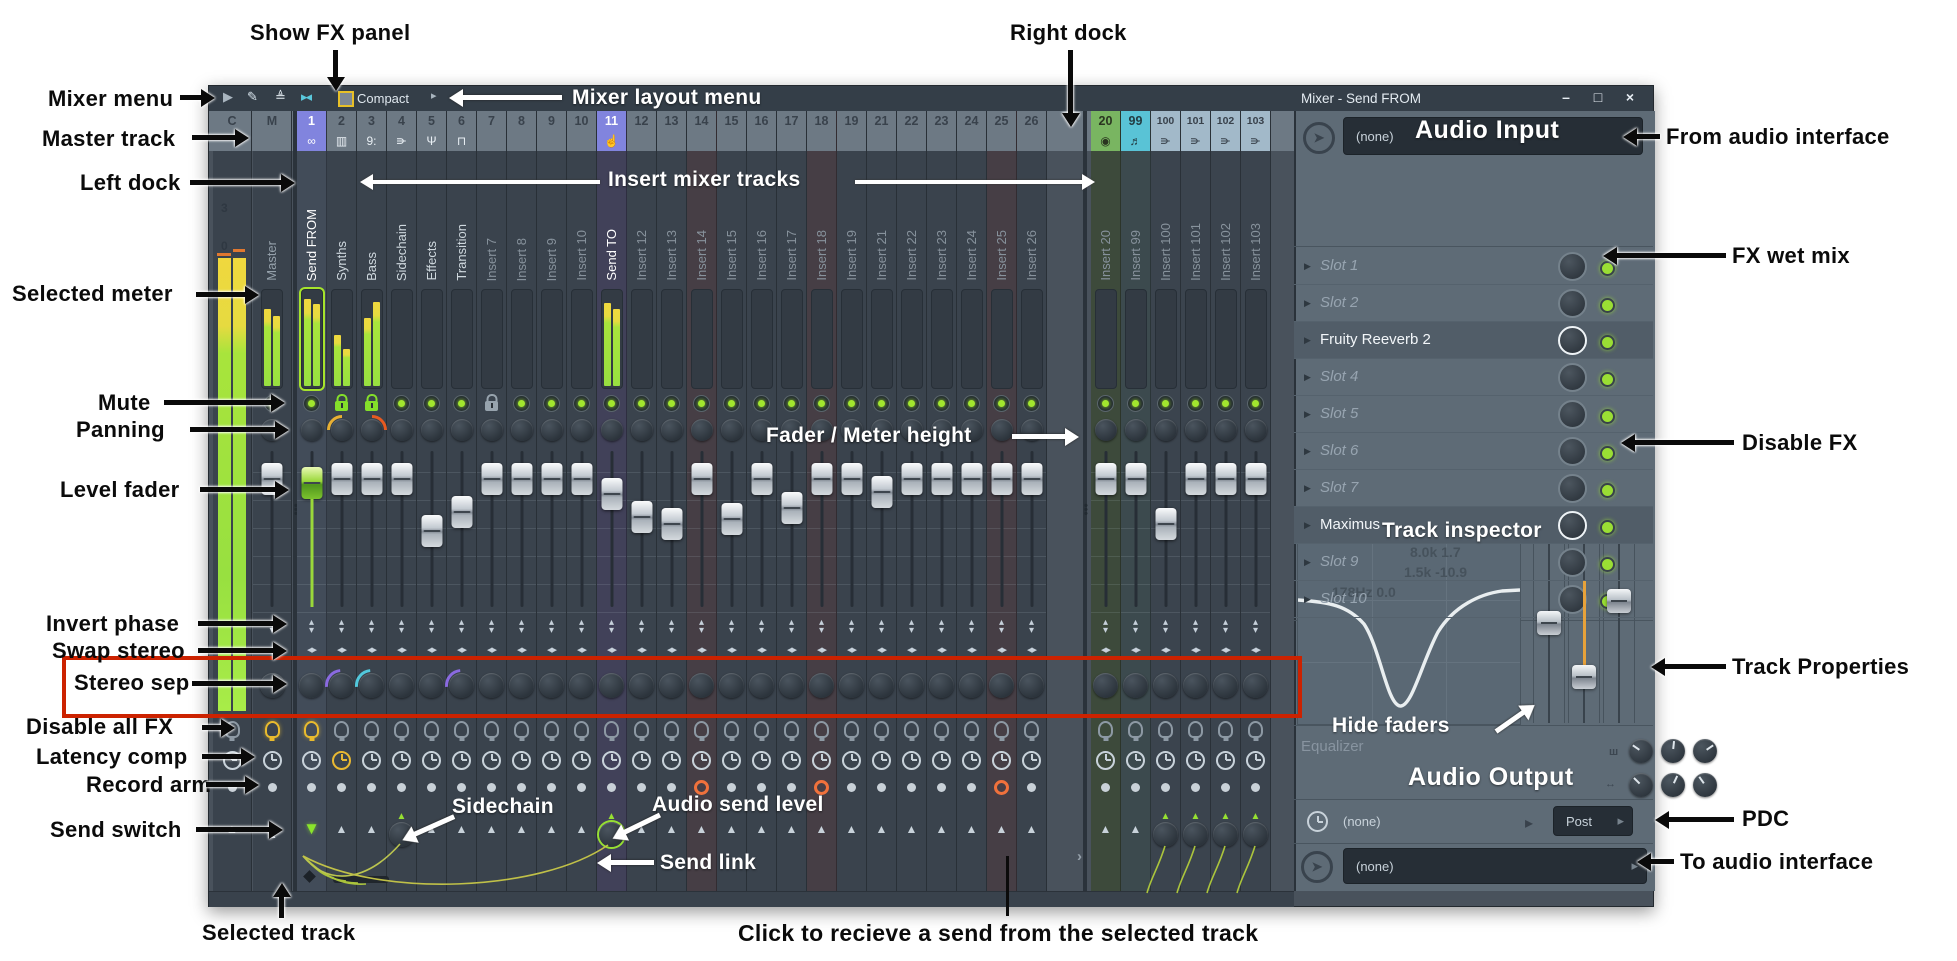  What do you see at coordinates (491, 121) in the screenshot?
I see `track-number: 7` at bounding box center [491, 121].